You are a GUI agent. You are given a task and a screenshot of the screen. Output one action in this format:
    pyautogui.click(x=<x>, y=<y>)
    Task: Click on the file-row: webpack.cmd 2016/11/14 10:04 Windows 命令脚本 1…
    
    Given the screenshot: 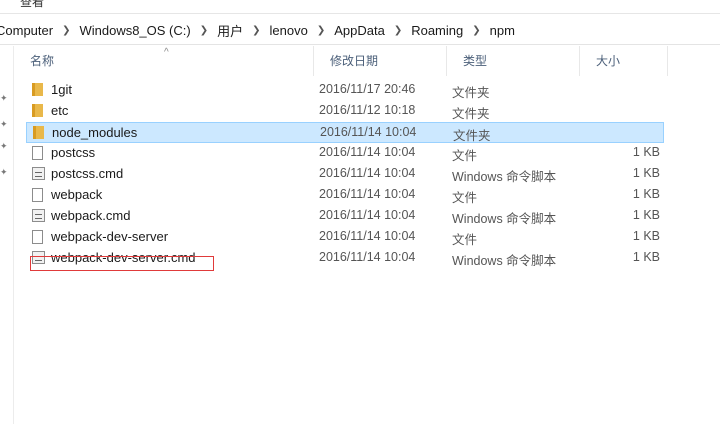 What is the action you would take?
    pyautogui.click(x=345, y=216)
    